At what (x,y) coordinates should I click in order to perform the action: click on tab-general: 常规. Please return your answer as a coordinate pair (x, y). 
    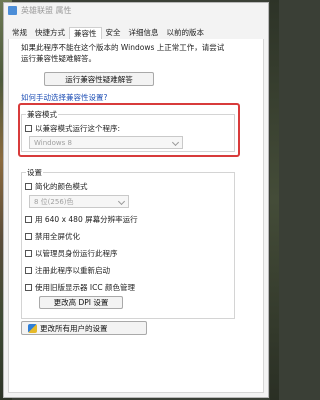
    Looking at the image, I should click on (19, 33).